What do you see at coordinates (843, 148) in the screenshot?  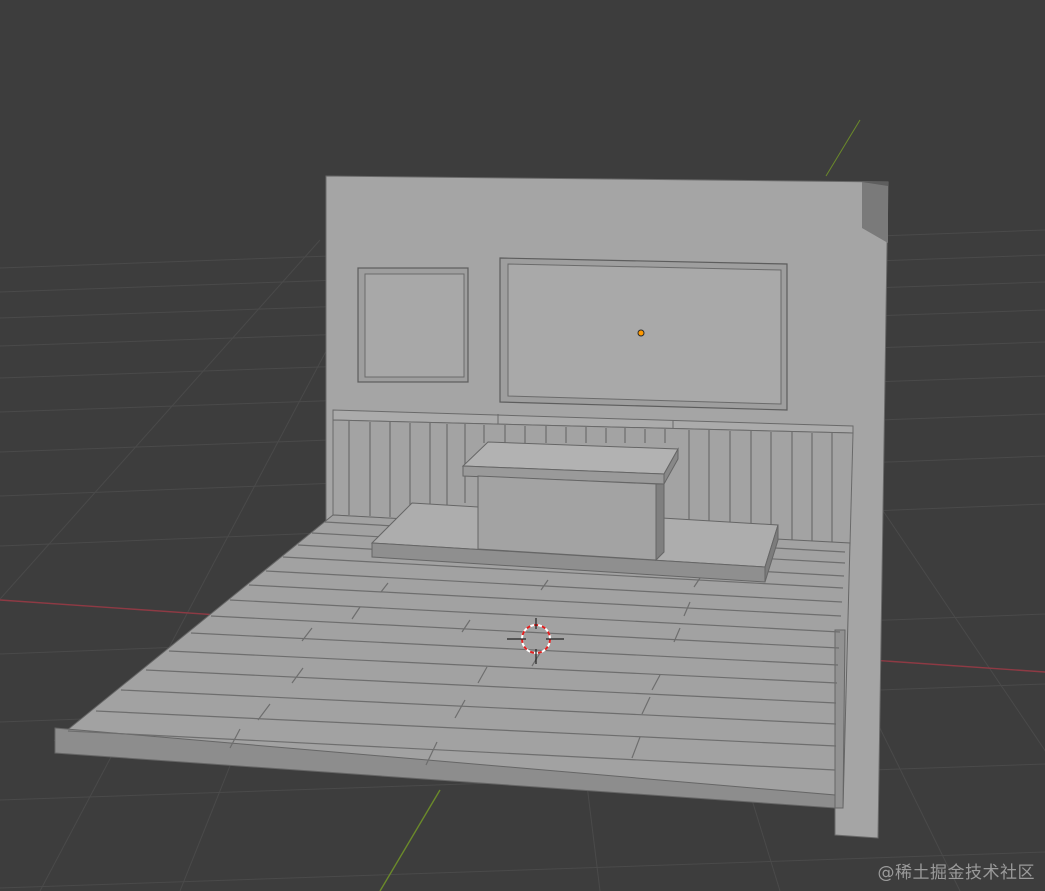 I see `y-axis-line-far` at bounding box center [843, 148].